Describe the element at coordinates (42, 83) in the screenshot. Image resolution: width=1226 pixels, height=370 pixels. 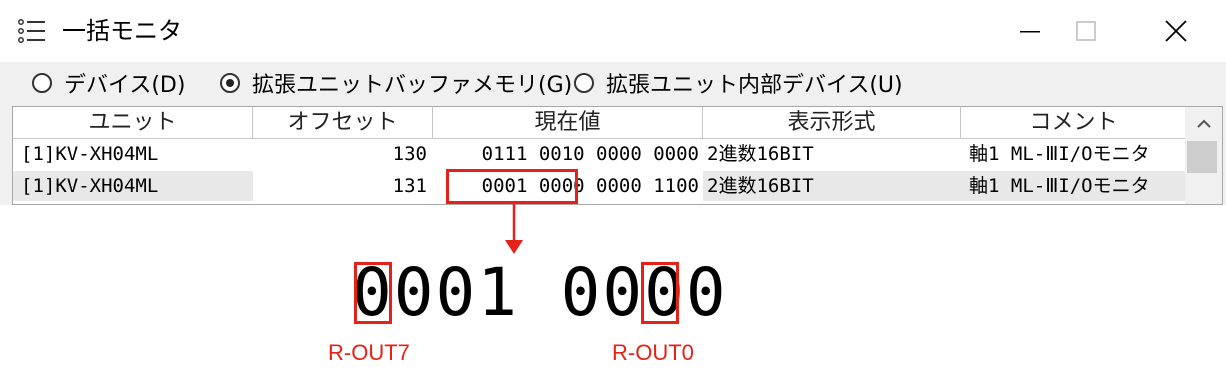
I see `radio-device-circle` at that location.